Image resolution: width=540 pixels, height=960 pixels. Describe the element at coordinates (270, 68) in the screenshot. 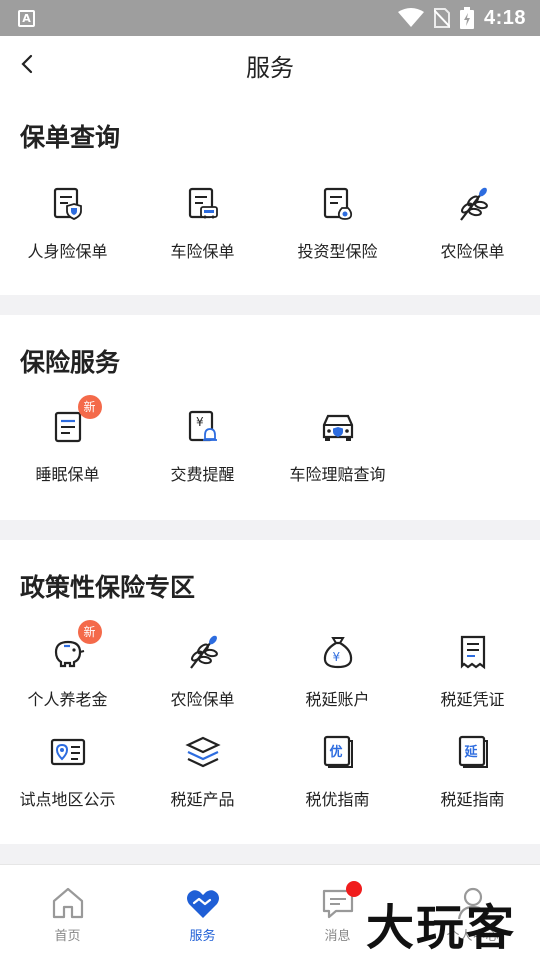

I see `page-title: 服务` at that location.